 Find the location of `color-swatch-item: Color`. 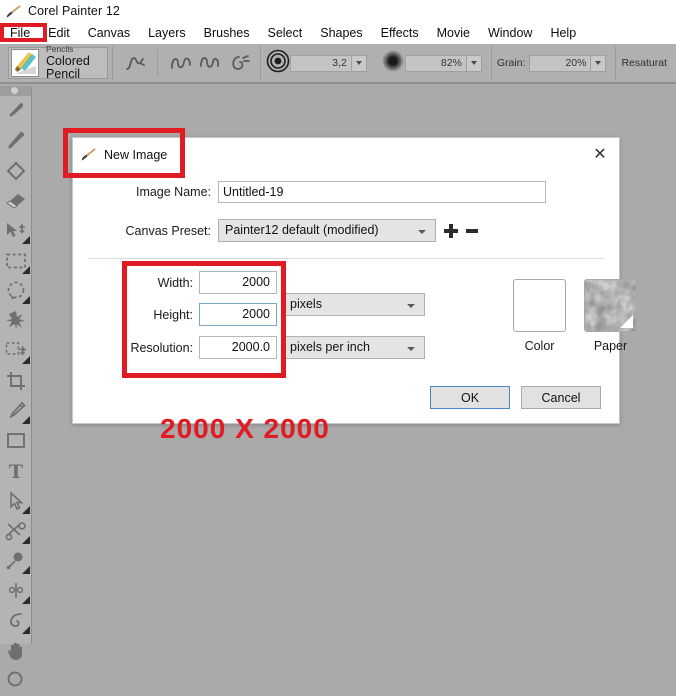

color-swatch-item: Color is located at coordinates (539, 316).